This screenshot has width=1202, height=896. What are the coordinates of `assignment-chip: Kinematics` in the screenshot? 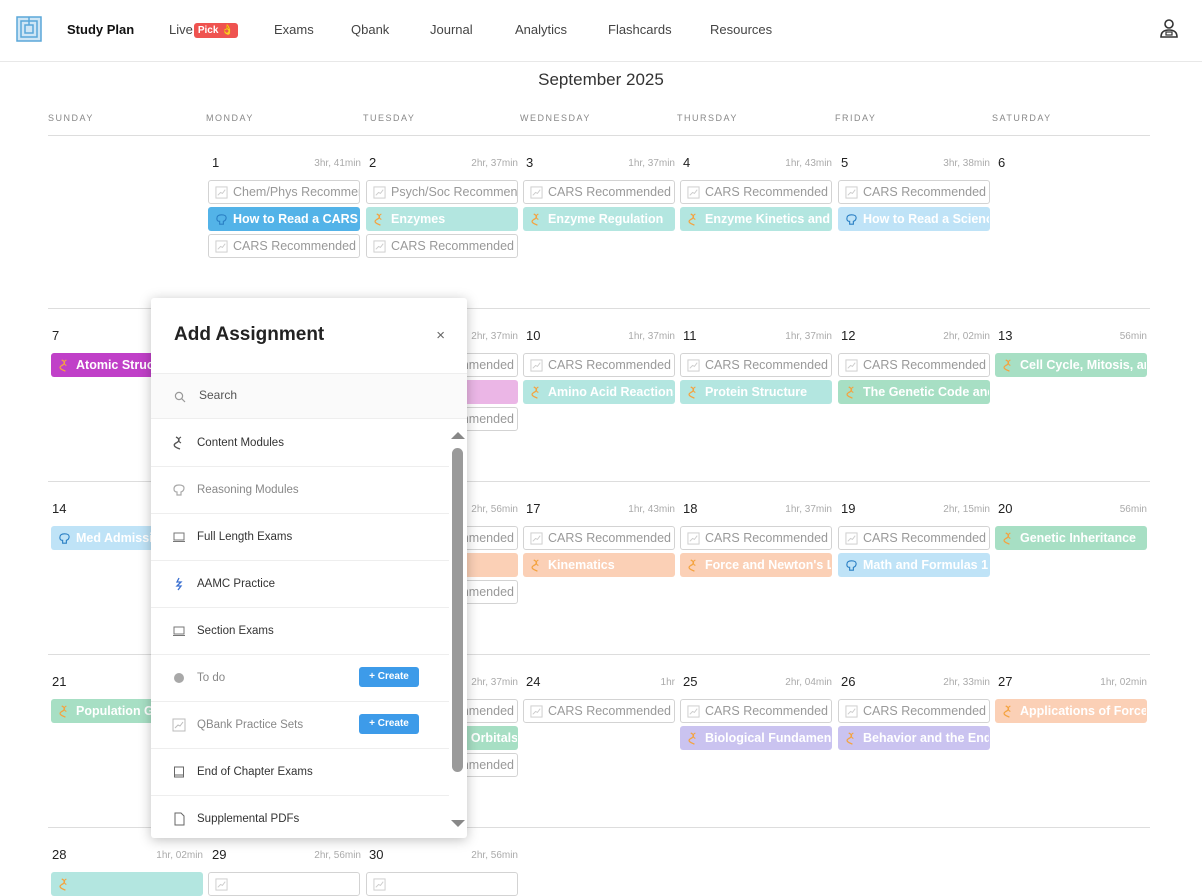 It's located at (599, 565).